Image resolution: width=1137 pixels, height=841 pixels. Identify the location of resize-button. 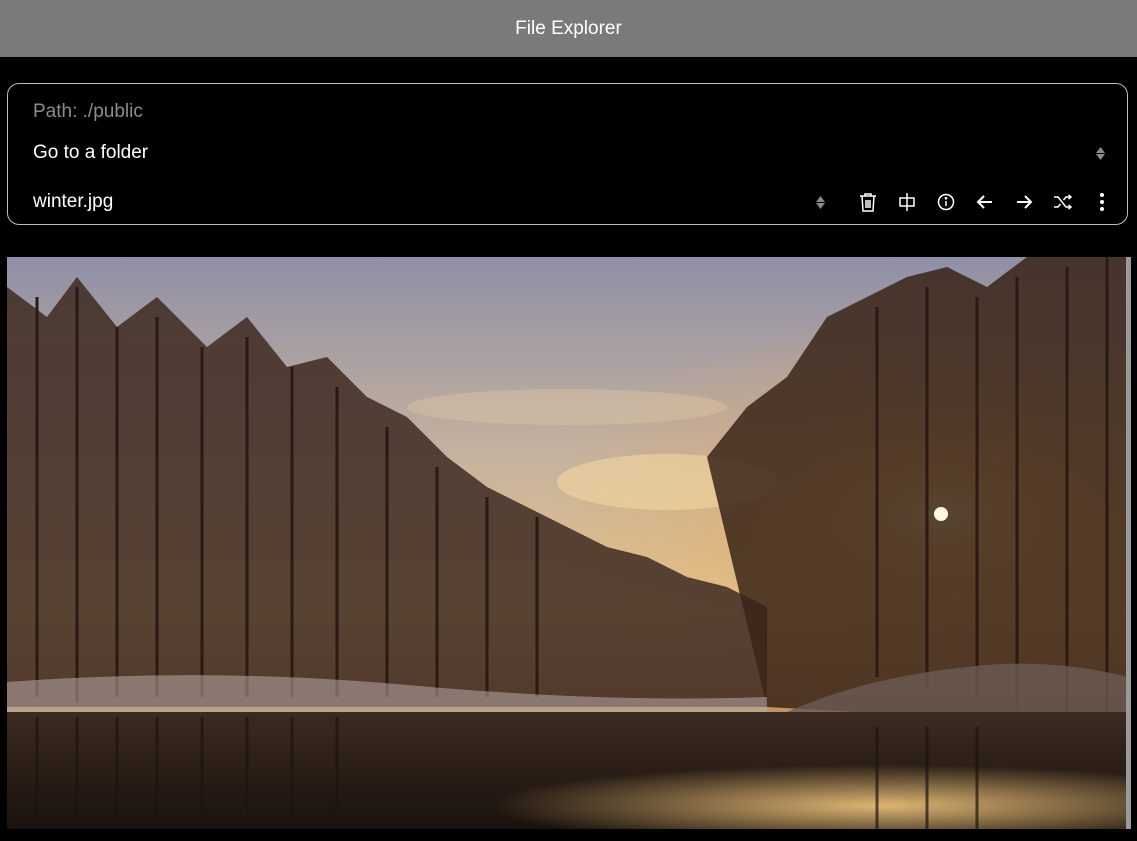
(907, 202).